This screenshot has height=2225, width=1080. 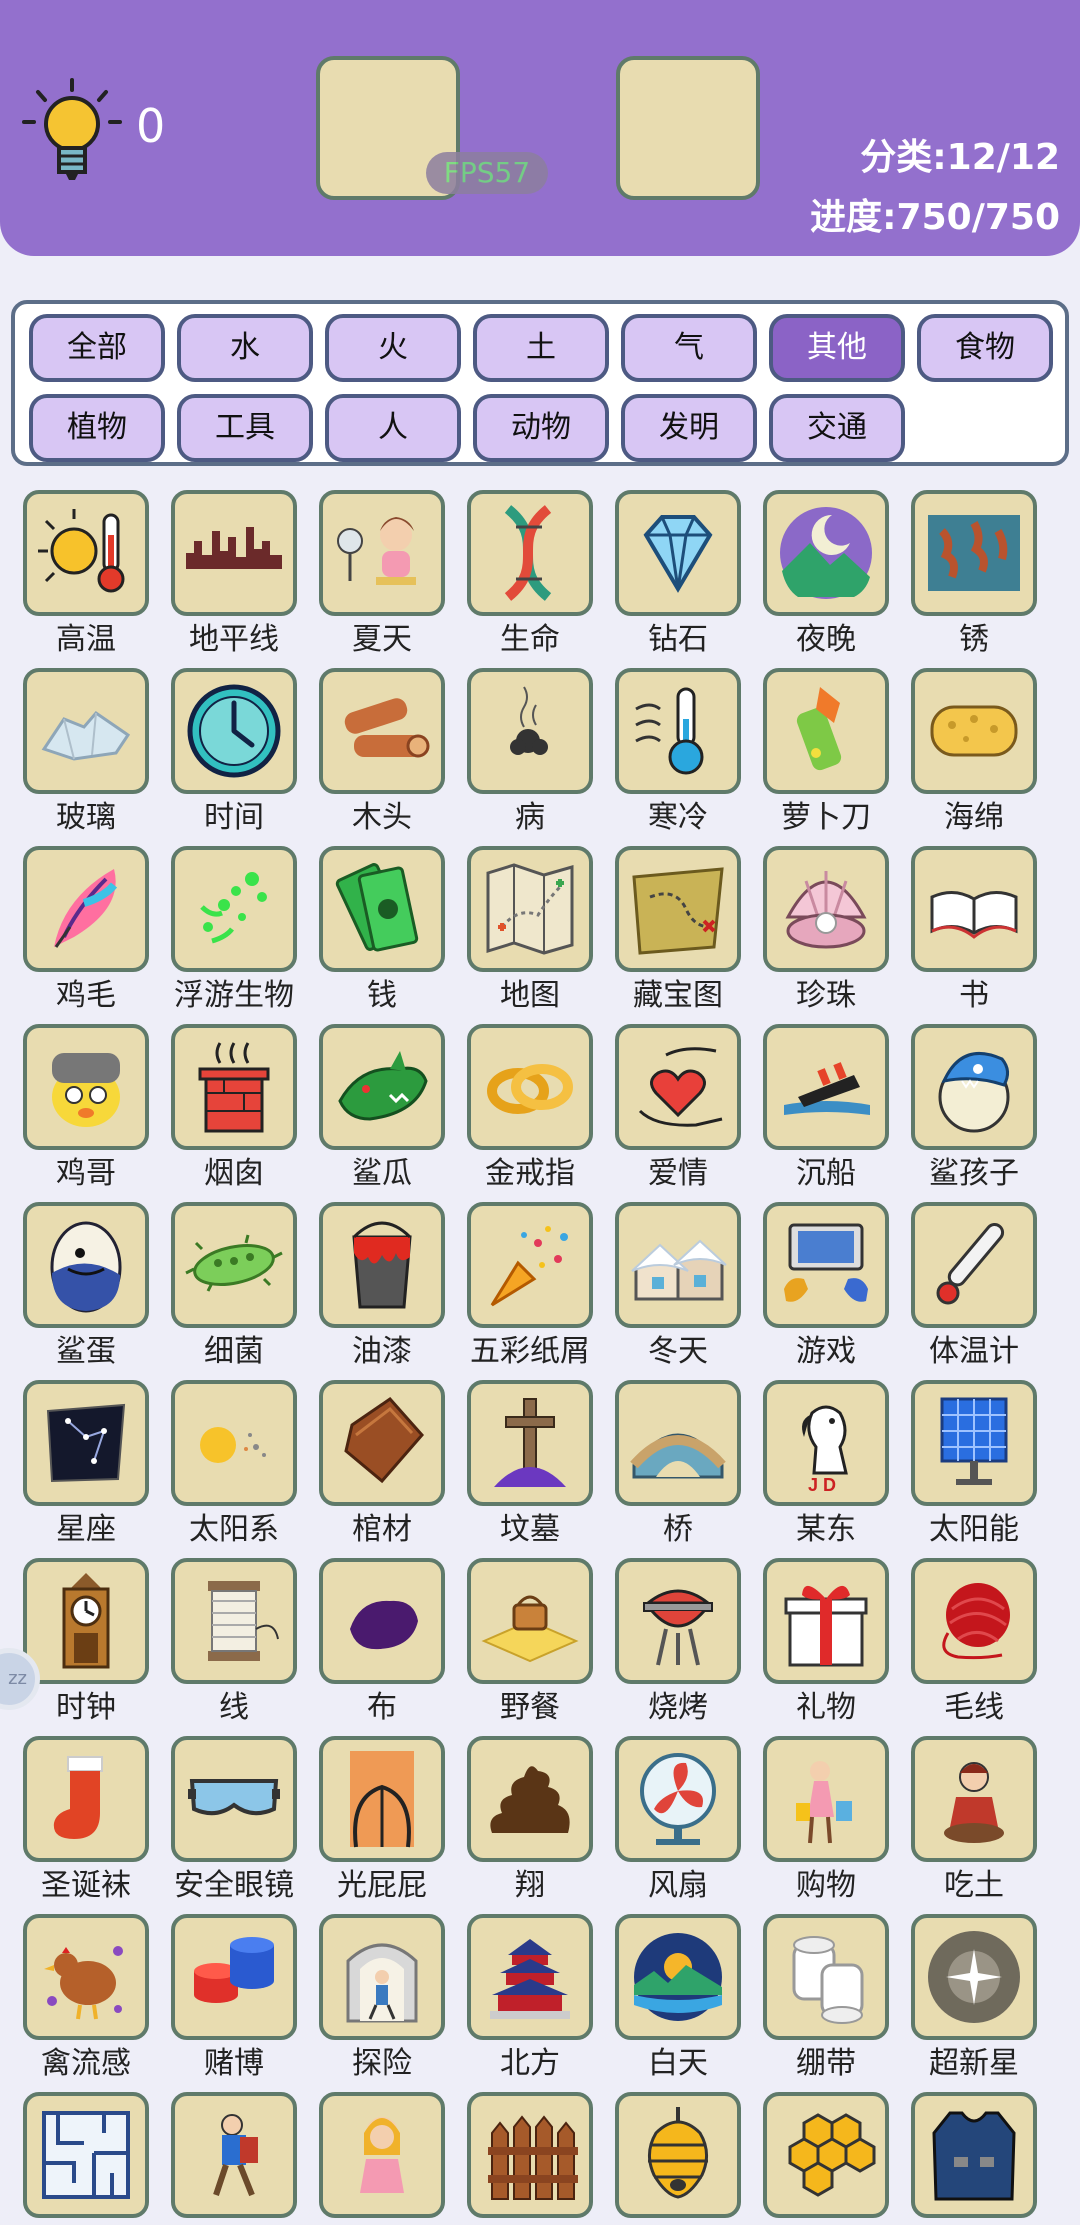 What do you see at coordinates (688, 128) in the screenshot?
I see `combine-slot-right` at bounding box center [688, 128].